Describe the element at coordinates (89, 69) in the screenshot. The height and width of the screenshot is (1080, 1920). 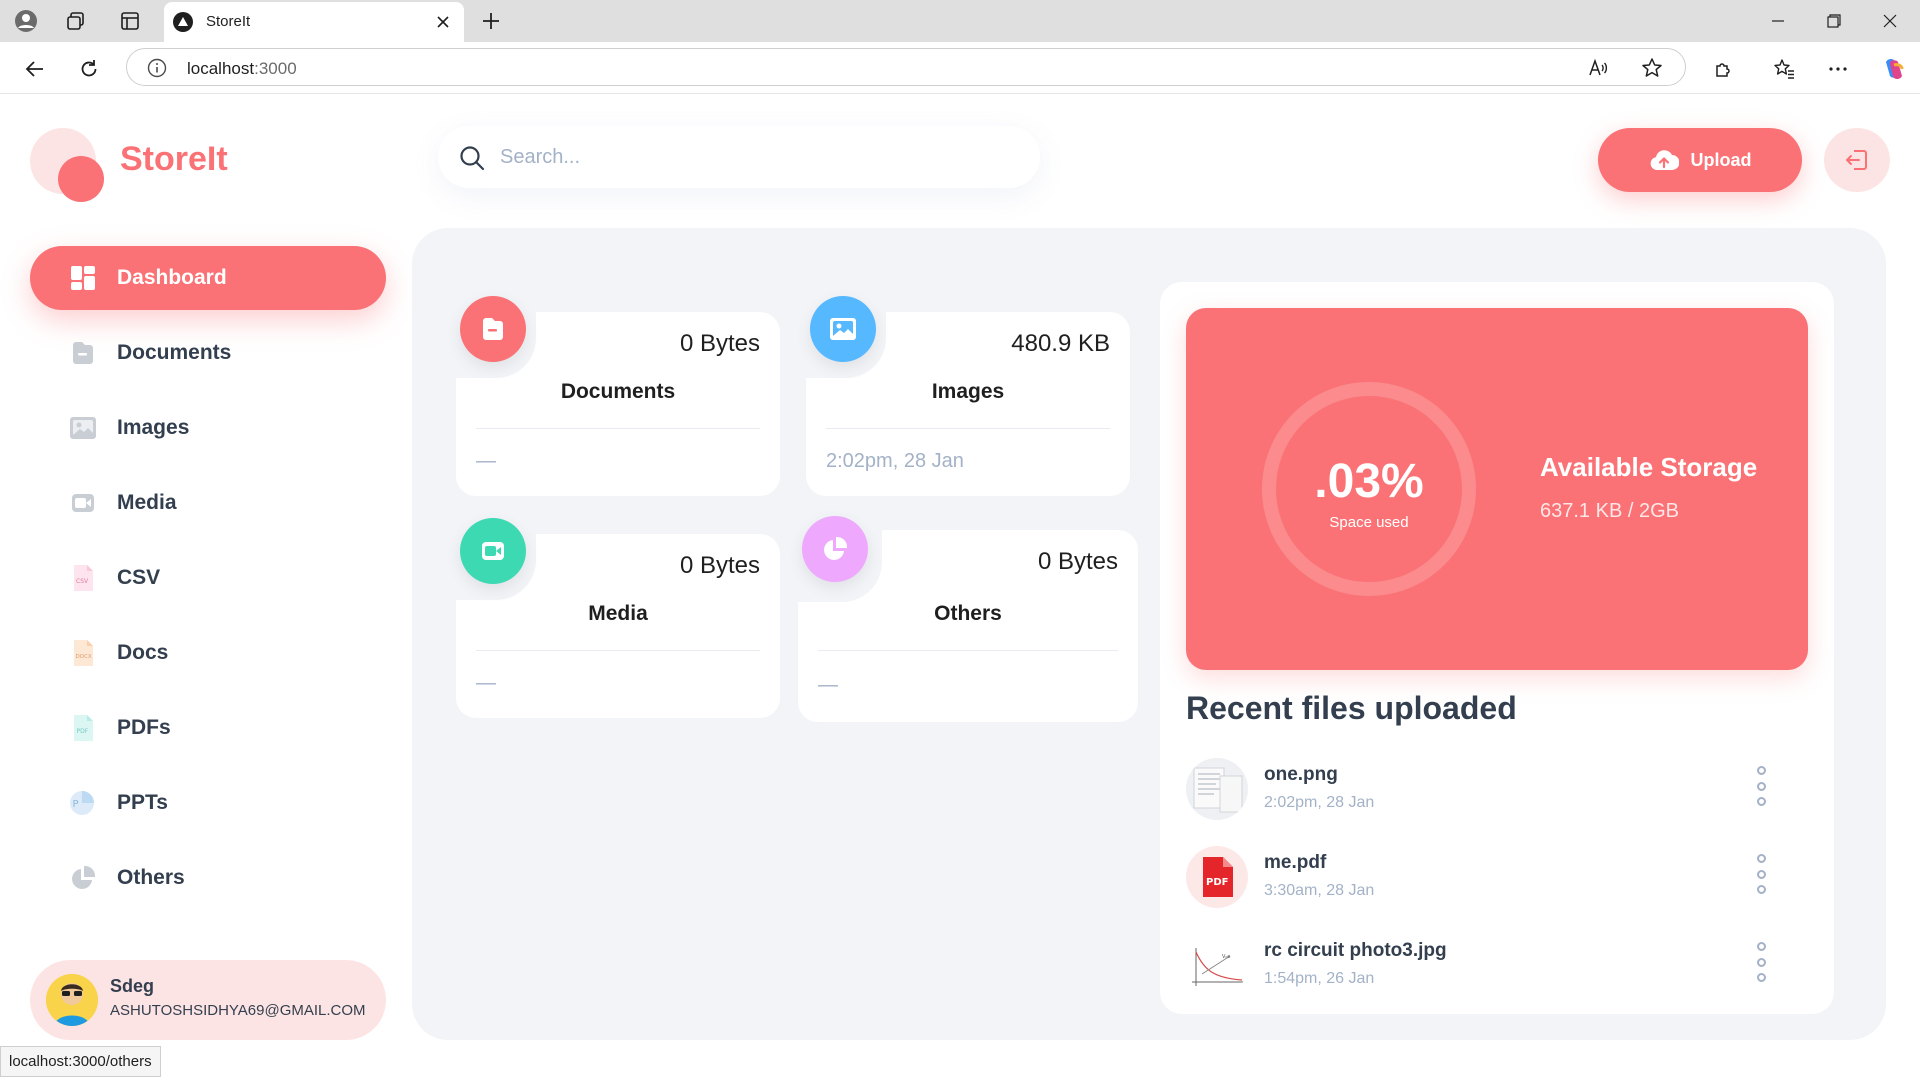
I see `refresh-icon` at that location.